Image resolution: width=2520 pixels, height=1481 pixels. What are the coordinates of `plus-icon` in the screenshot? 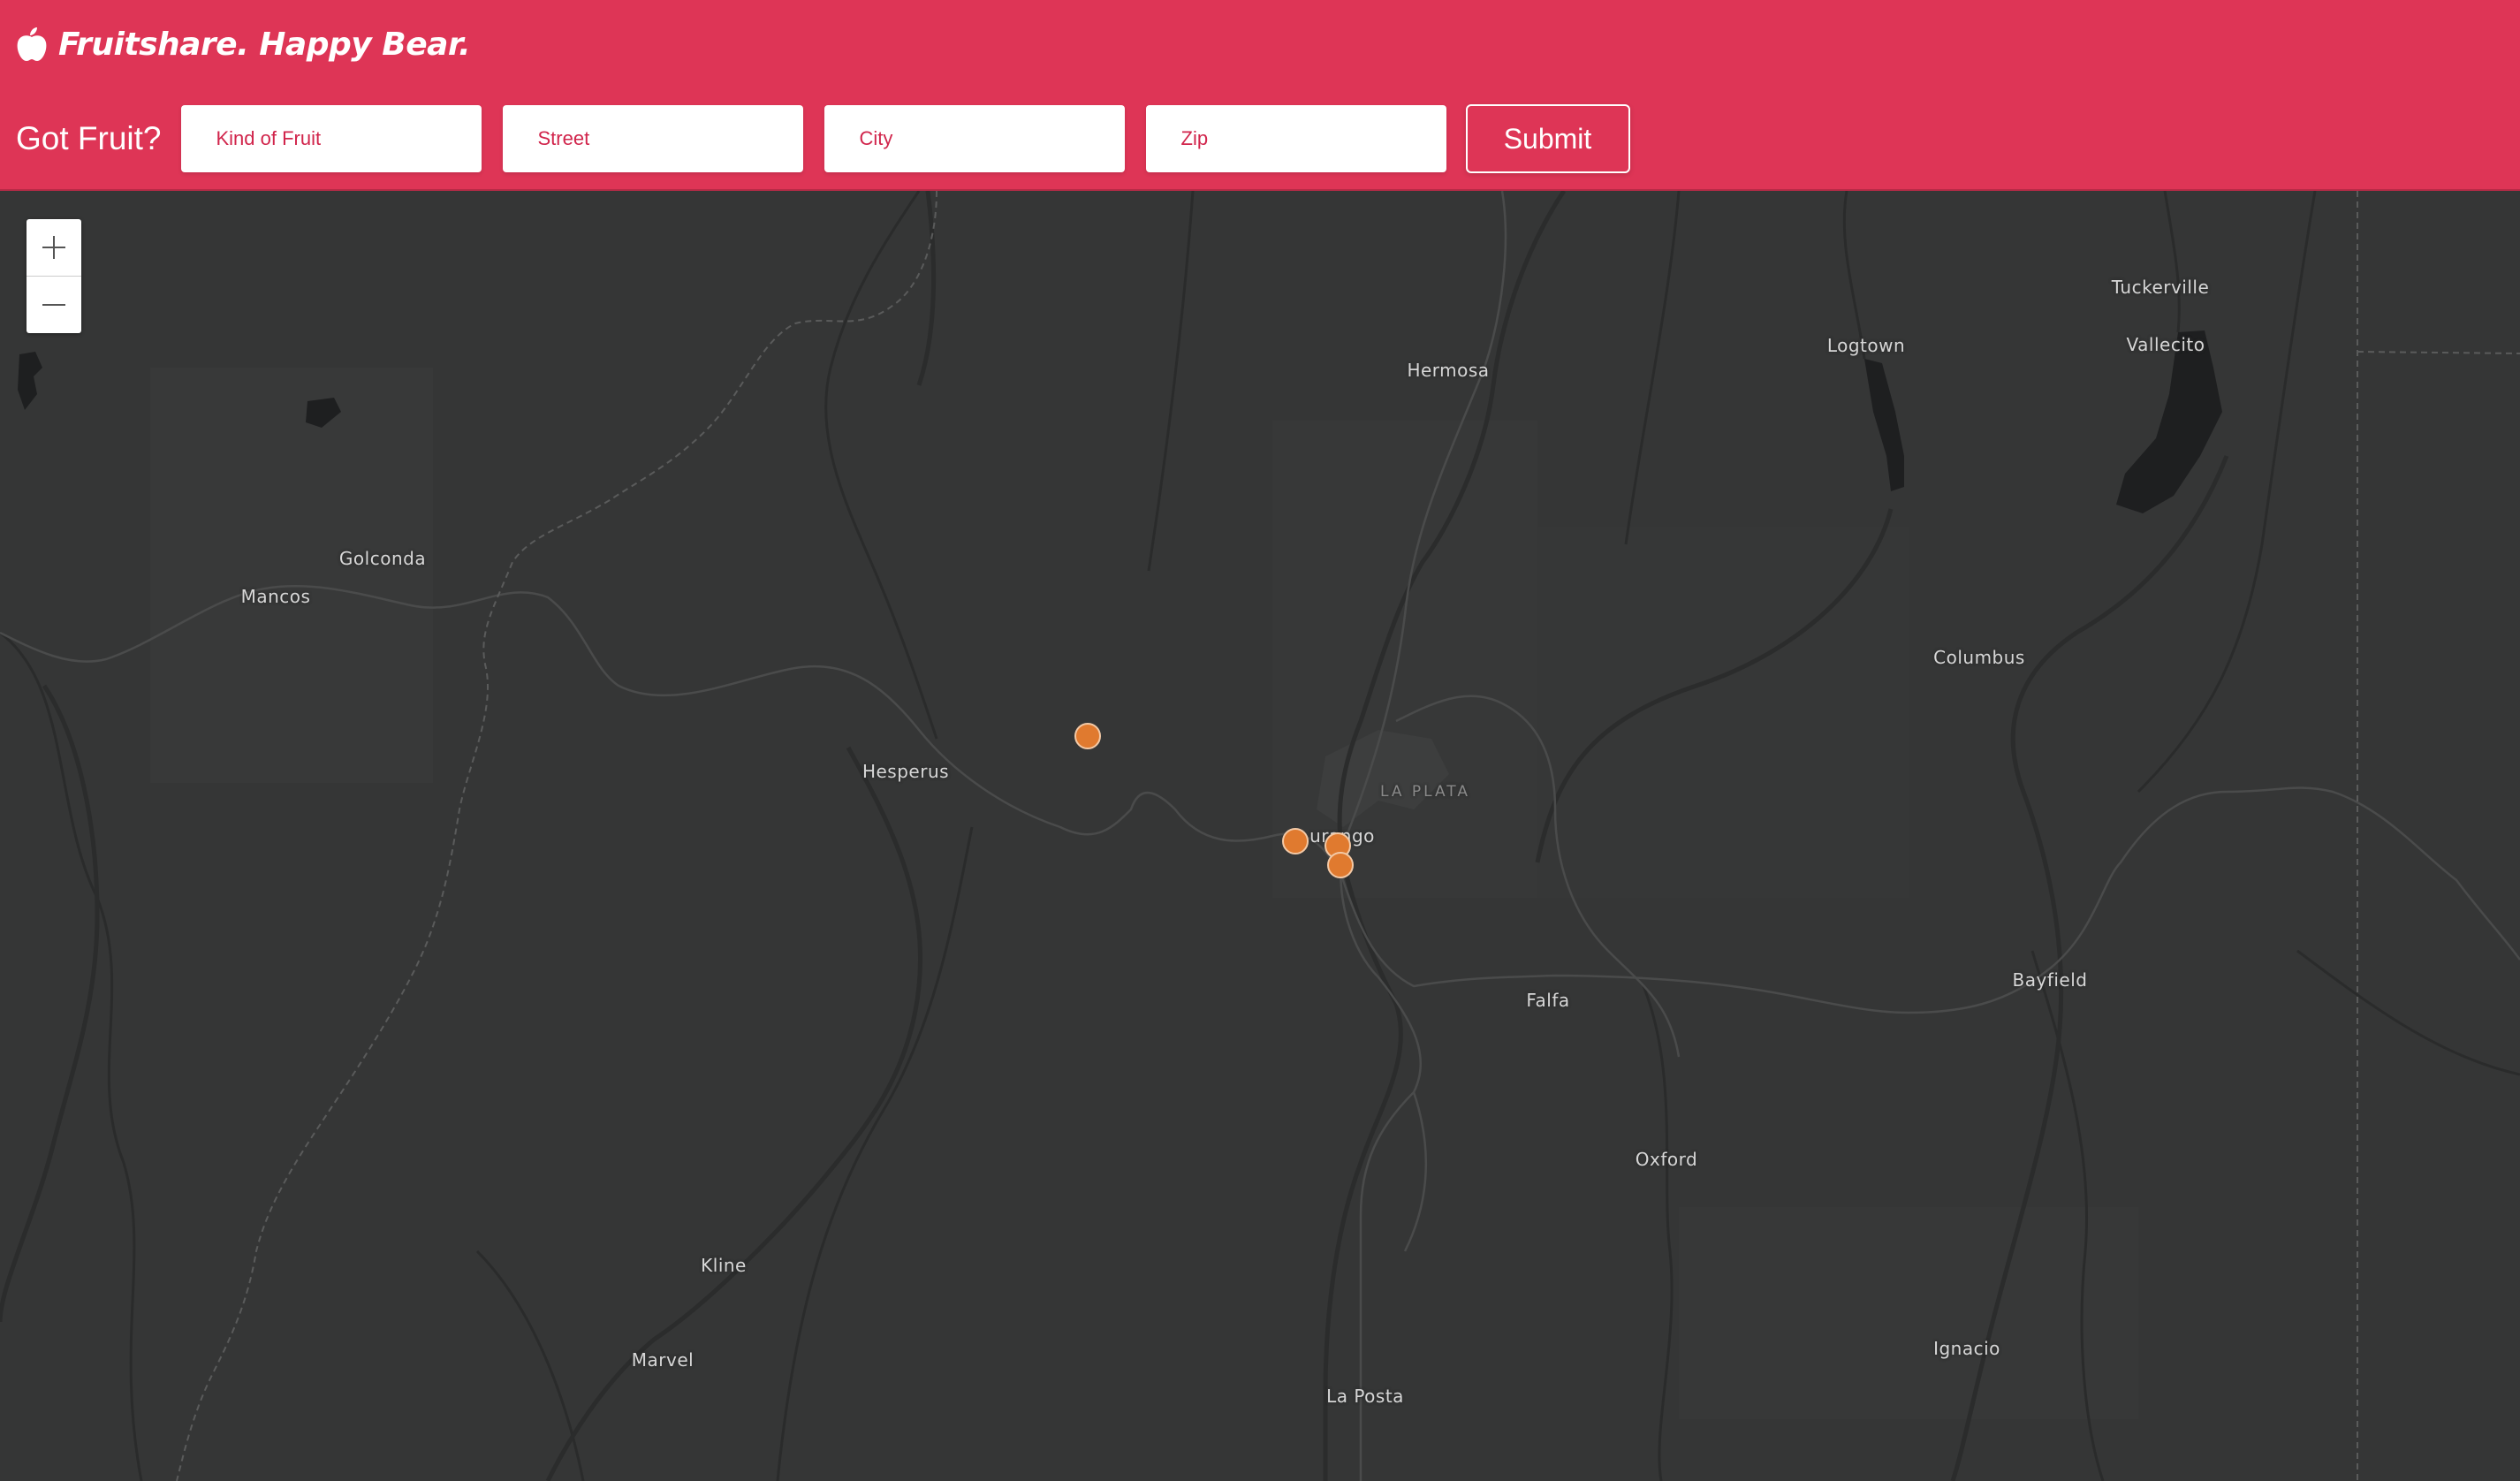 It's located at (53, 247).